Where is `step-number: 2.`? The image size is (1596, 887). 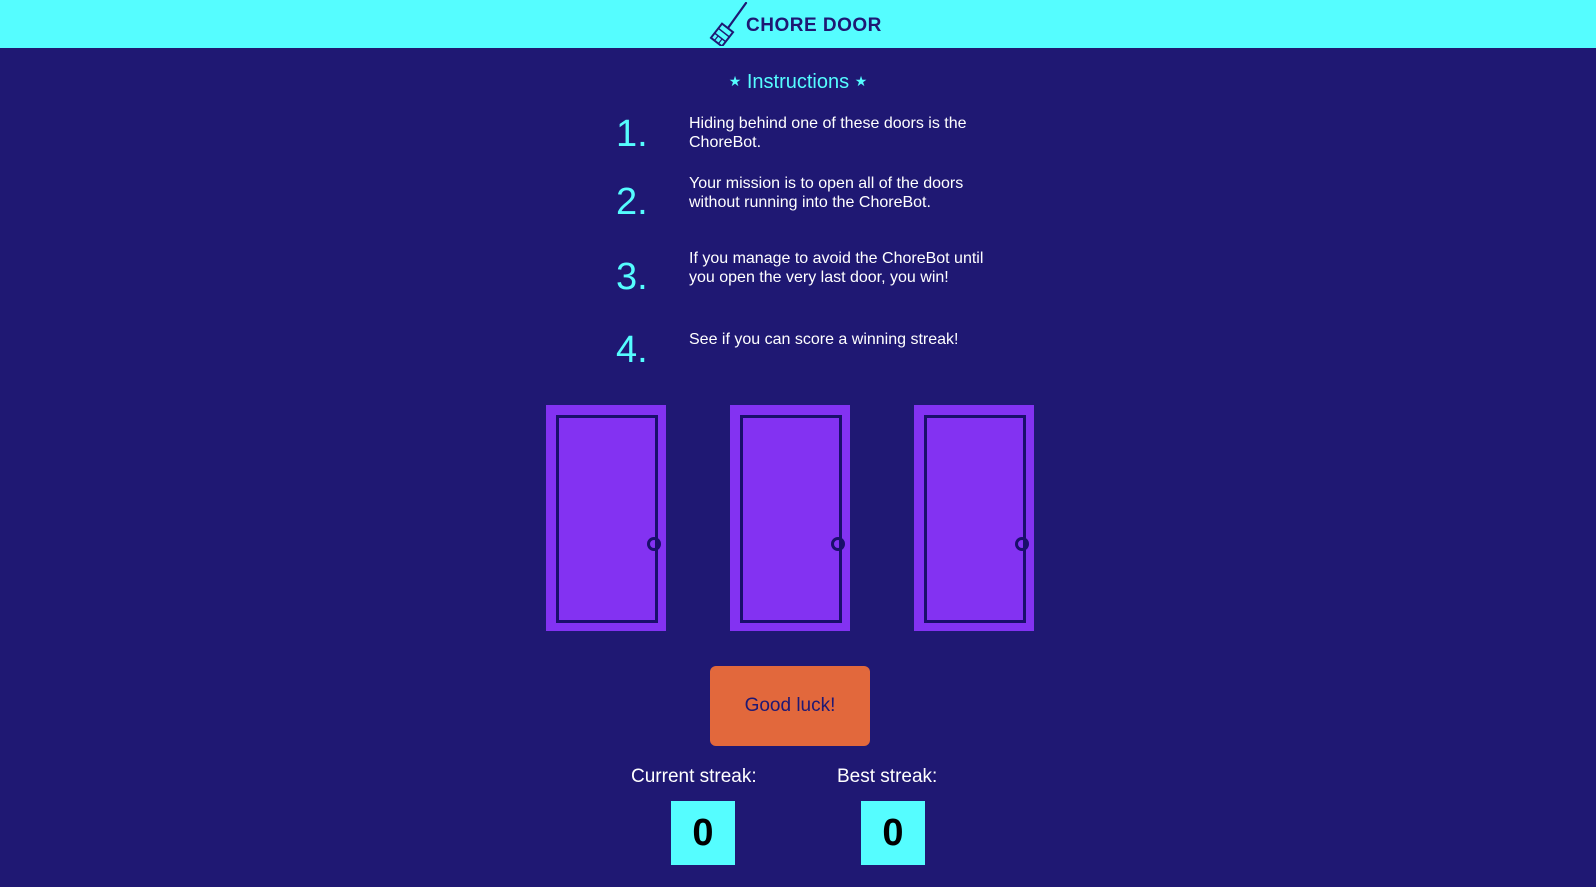 step-number: 2. is located at coordinates (632, 202).